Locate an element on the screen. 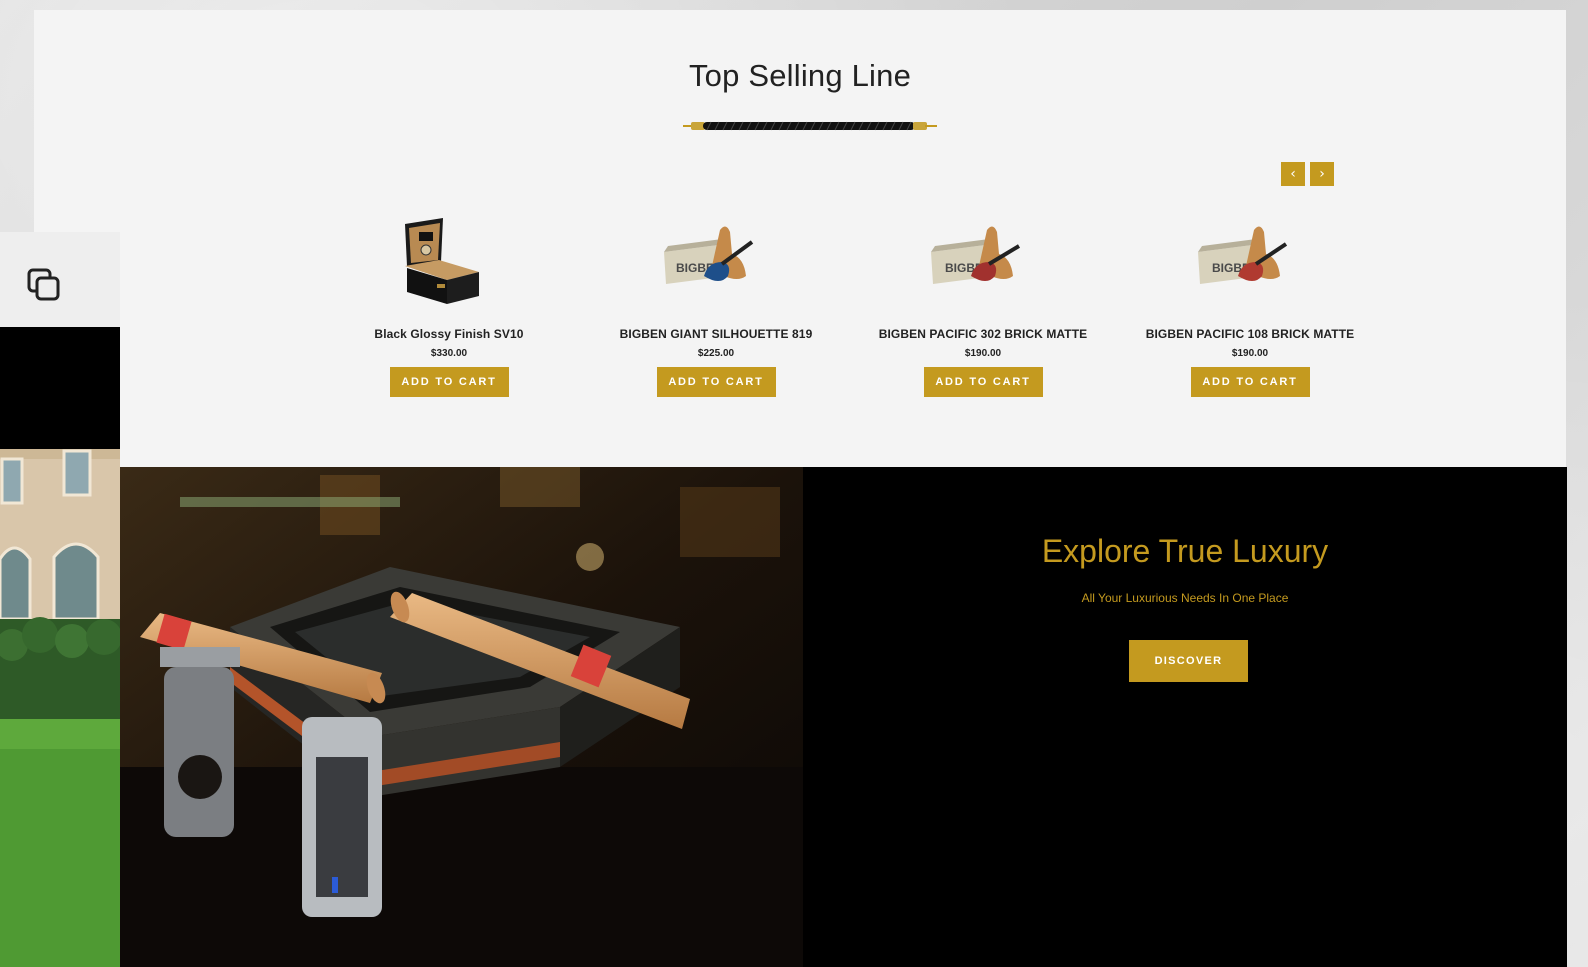  banner-title: Explore True Luxury is located at coordinates (1185, 551).